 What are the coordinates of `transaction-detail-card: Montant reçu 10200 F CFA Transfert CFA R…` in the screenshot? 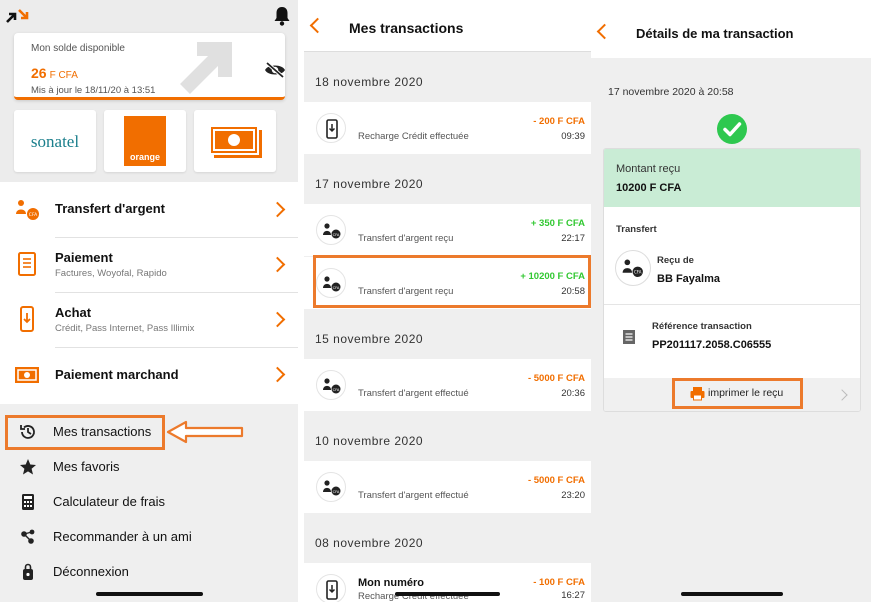 It's located at (732, 280).